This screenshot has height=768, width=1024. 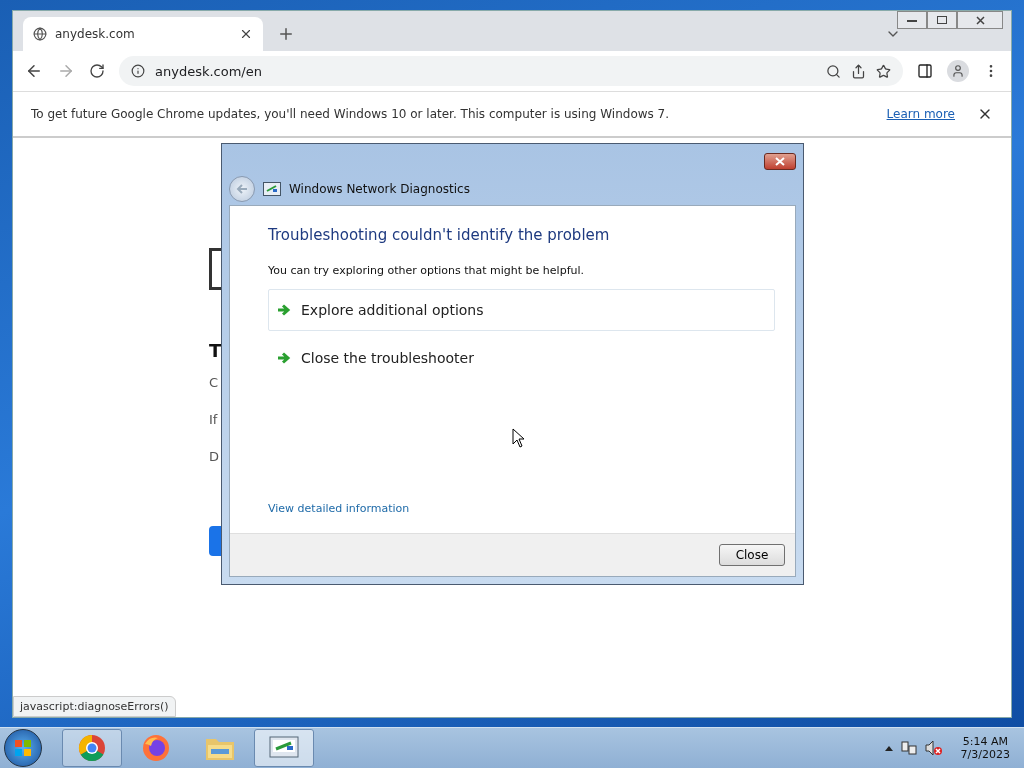 I want to click on page-text: C, so click(x=214, y=382).